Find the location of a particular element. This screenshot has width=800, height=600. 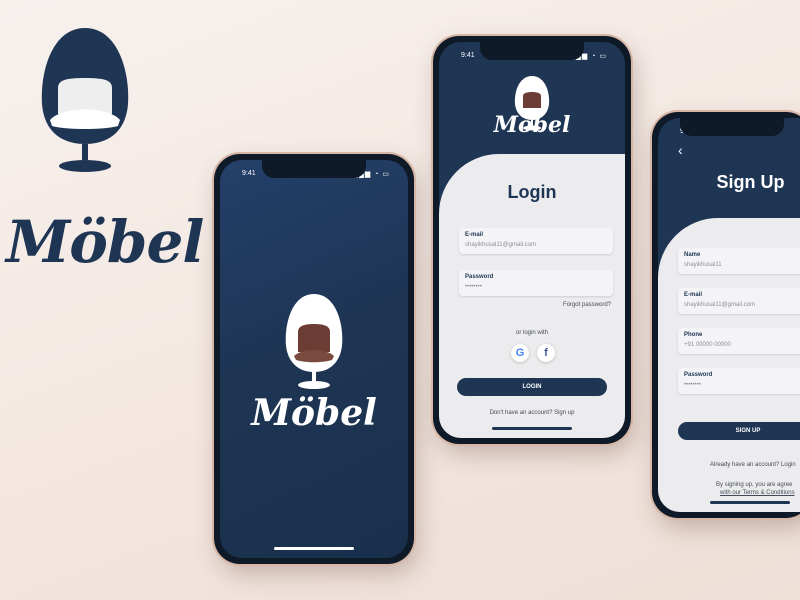

login-button: LOGIN is located at coordinates (532, 387).